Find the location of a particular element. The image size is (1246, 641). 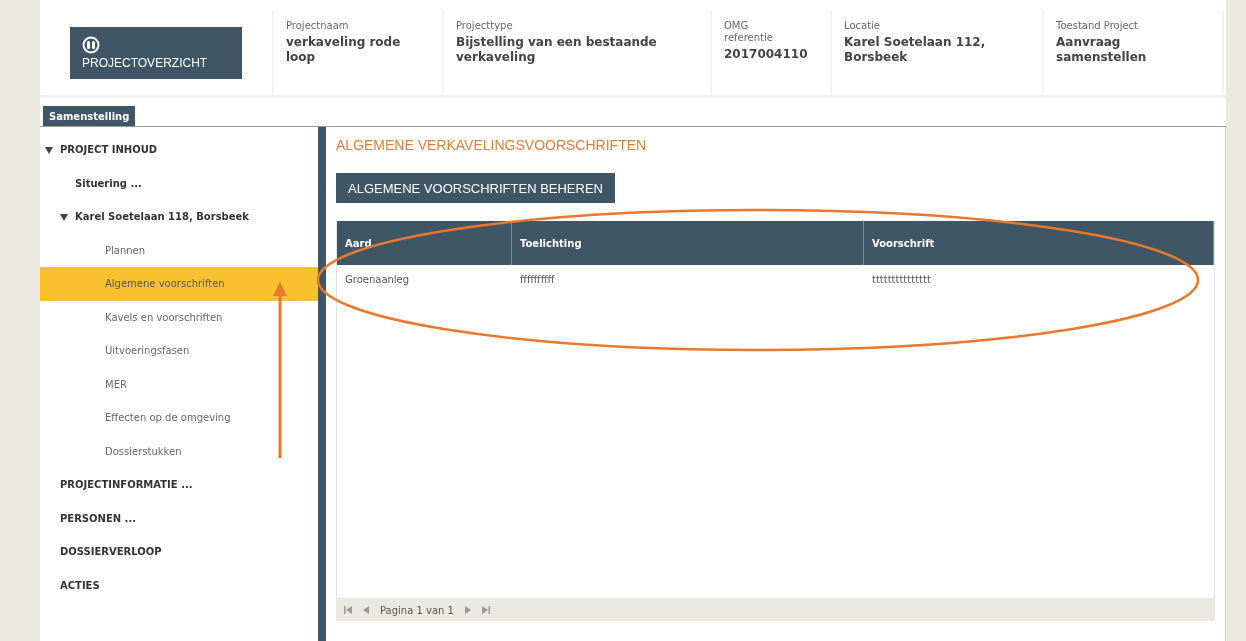

field-label: Toestand Project is located at coordinates (1098, 26).